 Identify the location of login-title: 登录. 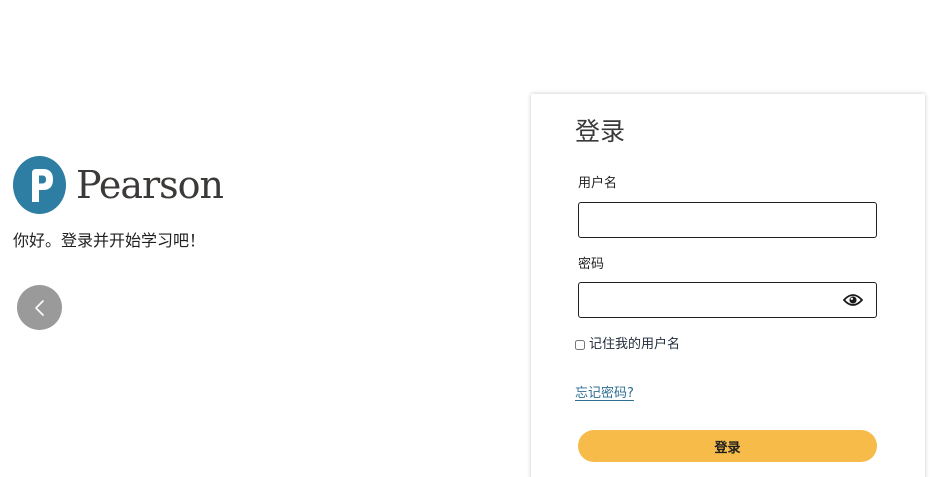
(600, 131).